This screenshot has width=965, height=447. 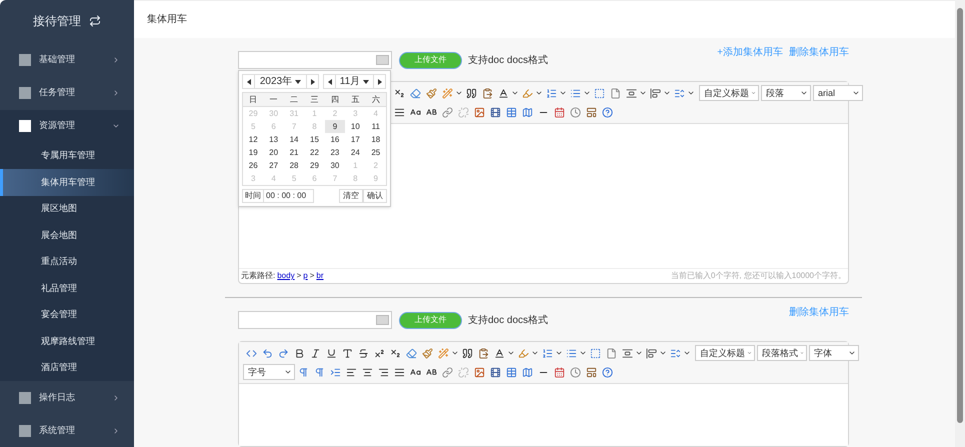 What do you see at coordinates (335, 100) in the screenshot?
I see `weekday-label: 四` at bounding box center [335, 100].